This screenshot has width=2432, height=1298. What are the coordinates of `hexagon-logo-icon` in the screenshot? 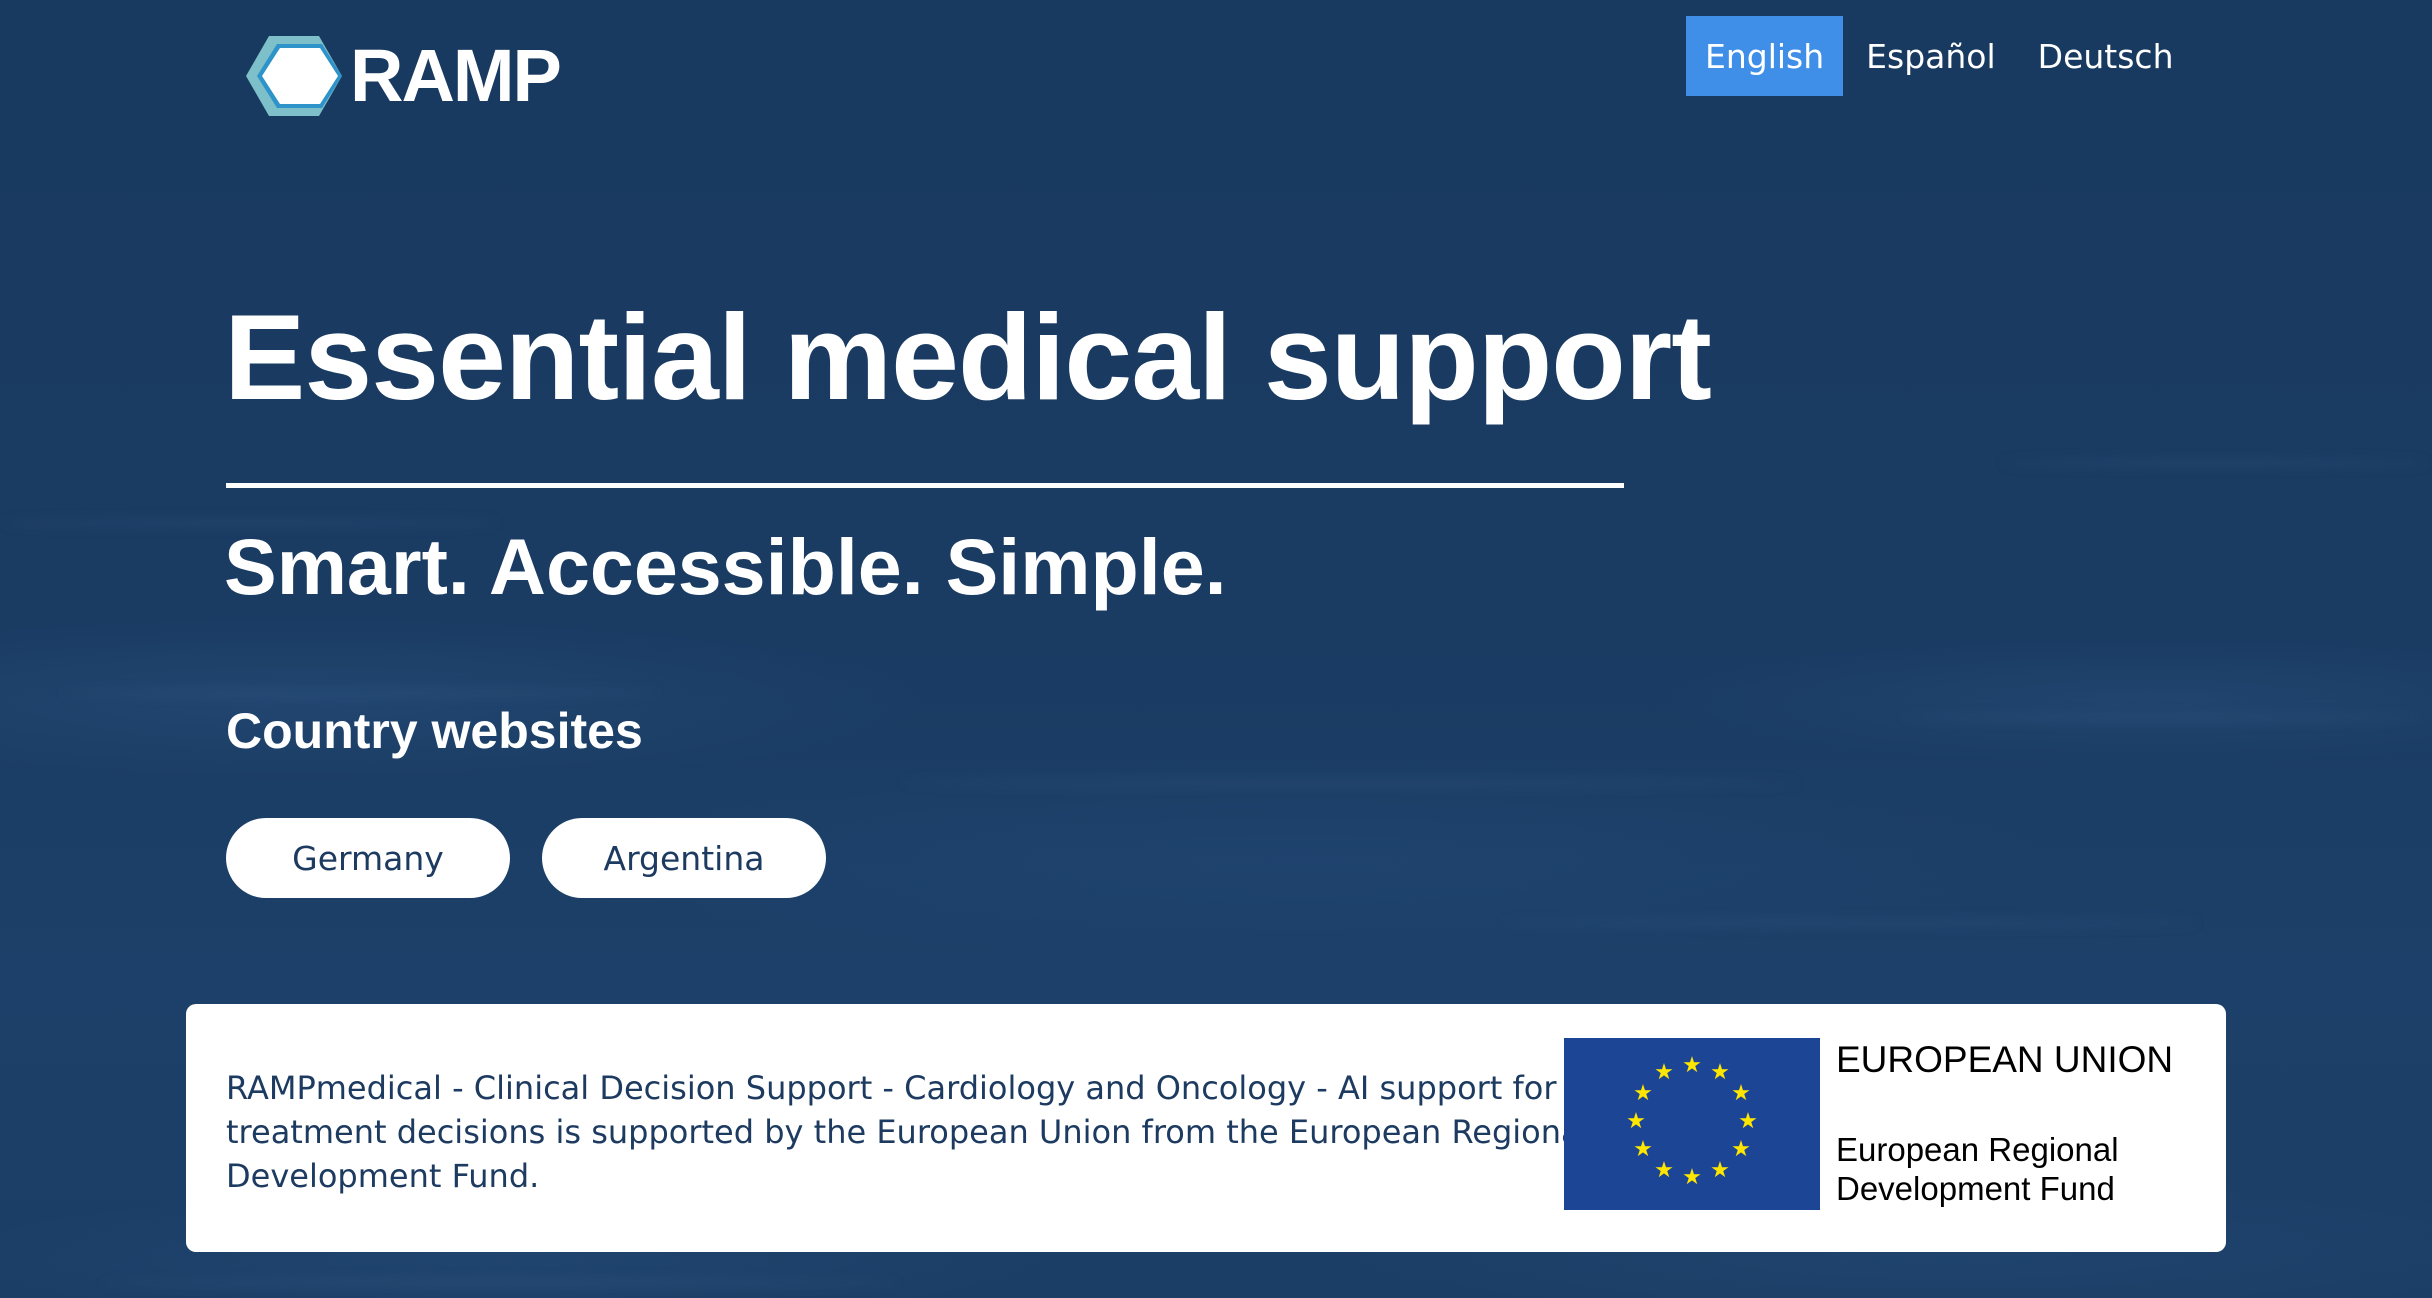 It's located at (294, 76).